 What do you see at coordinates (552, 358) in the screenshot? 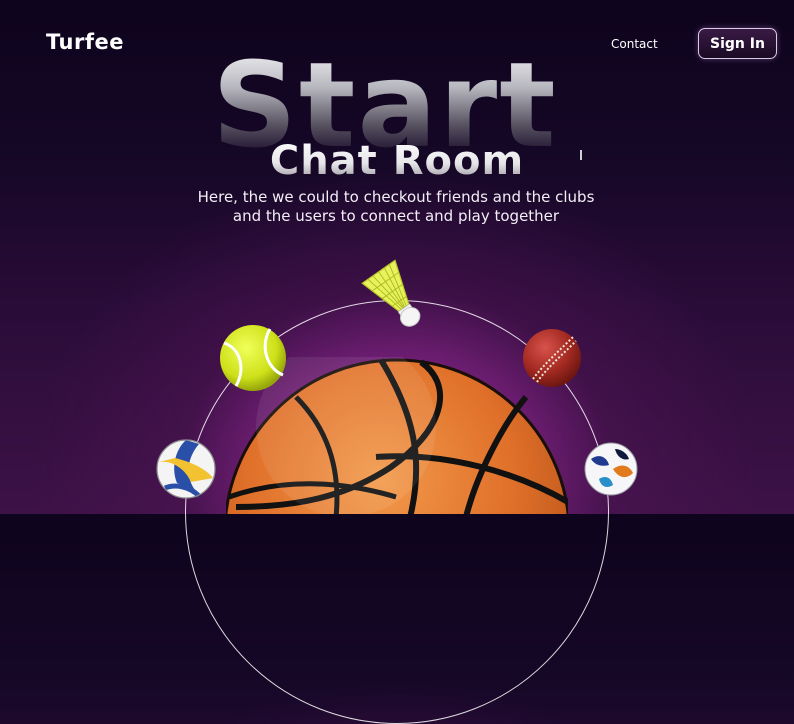
I see `cricket-ball-icon` at bounding box center [552, 358].